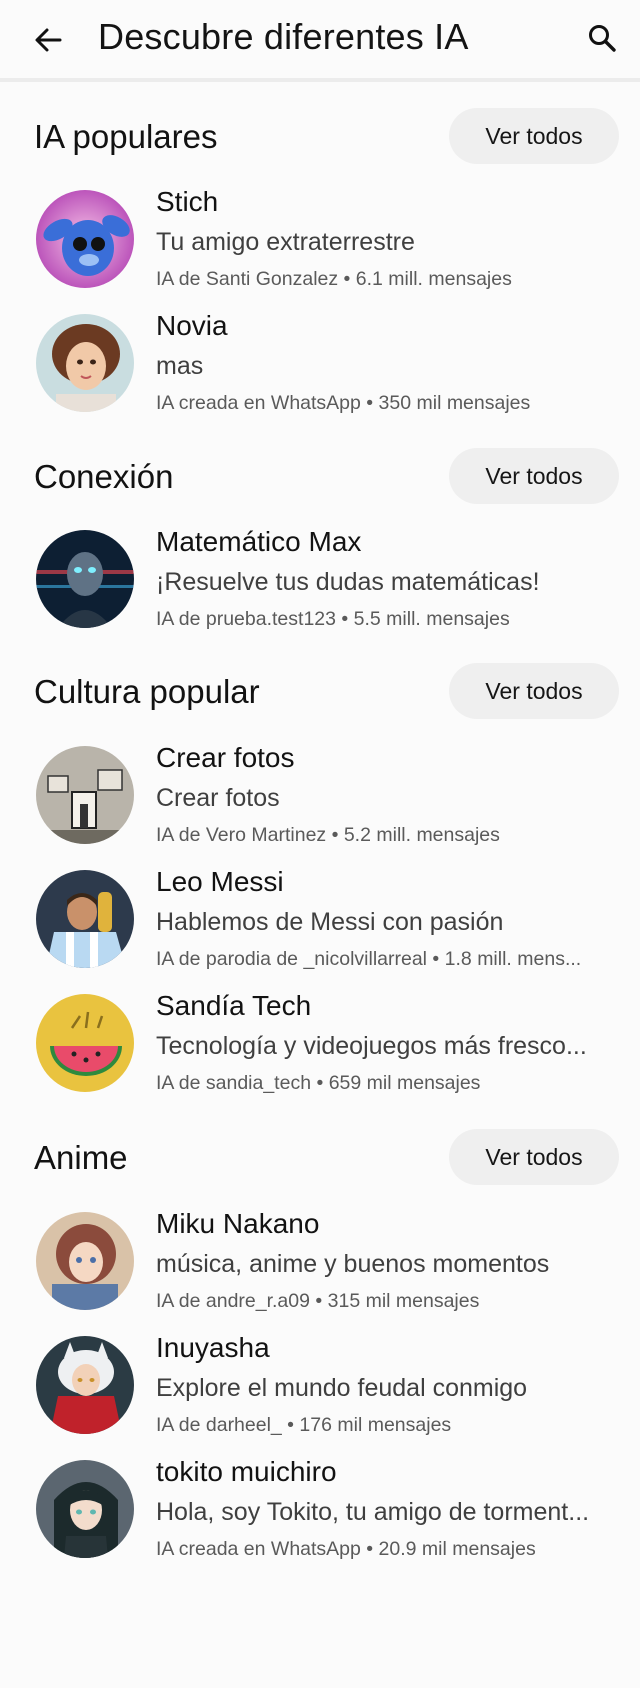  What do you see at coordinates (330, 922) in the screenshot?
I see `item-description: Hablemos de Messi con pasión` at bounding box center [330, 922].